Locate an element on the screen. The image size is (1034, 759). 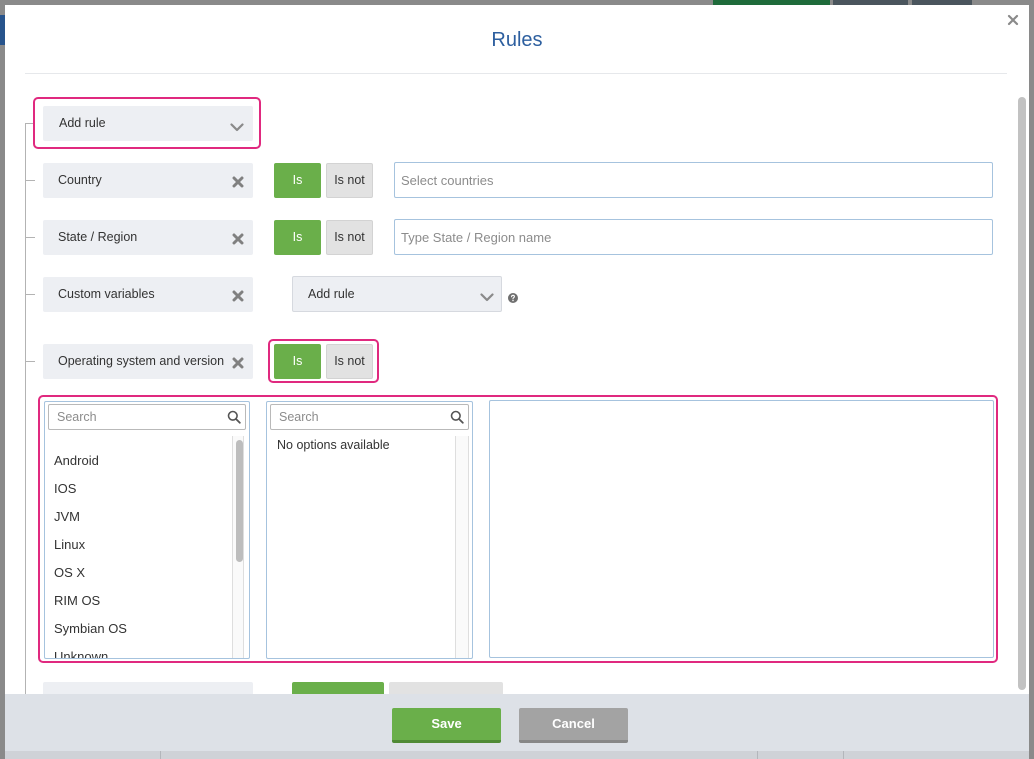
cancel-button: Cancel is located at coordinates (573, 725).